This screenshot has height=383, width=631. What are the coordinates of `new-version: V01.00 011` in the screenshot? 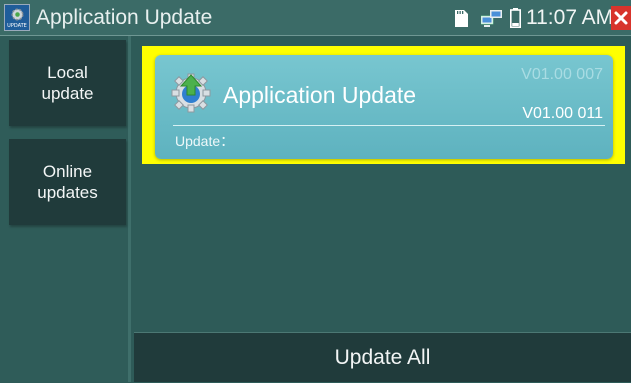 It's located at (562, 113).